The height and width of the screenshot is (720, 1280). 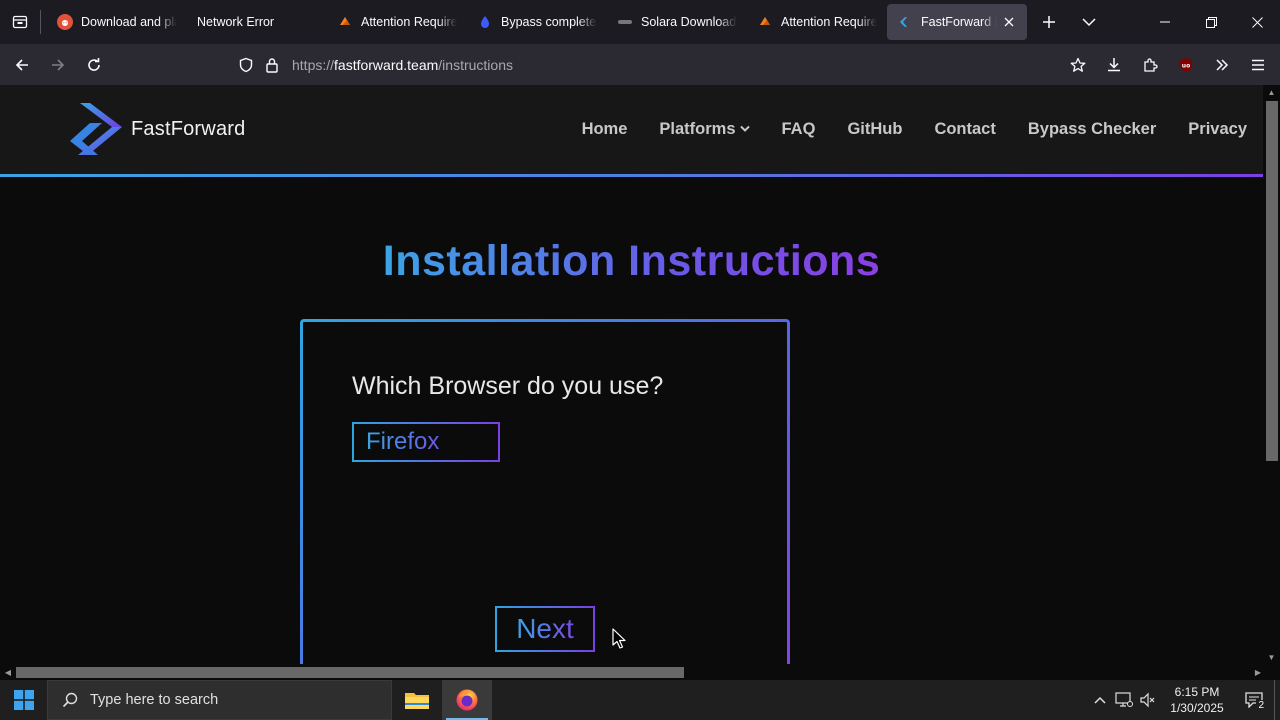 What do you see at coordinates (1092, 129) in the screenshot?
I see `nav-link-bypass-checker: Bypass Checker` at bounding box center [1092, 129].